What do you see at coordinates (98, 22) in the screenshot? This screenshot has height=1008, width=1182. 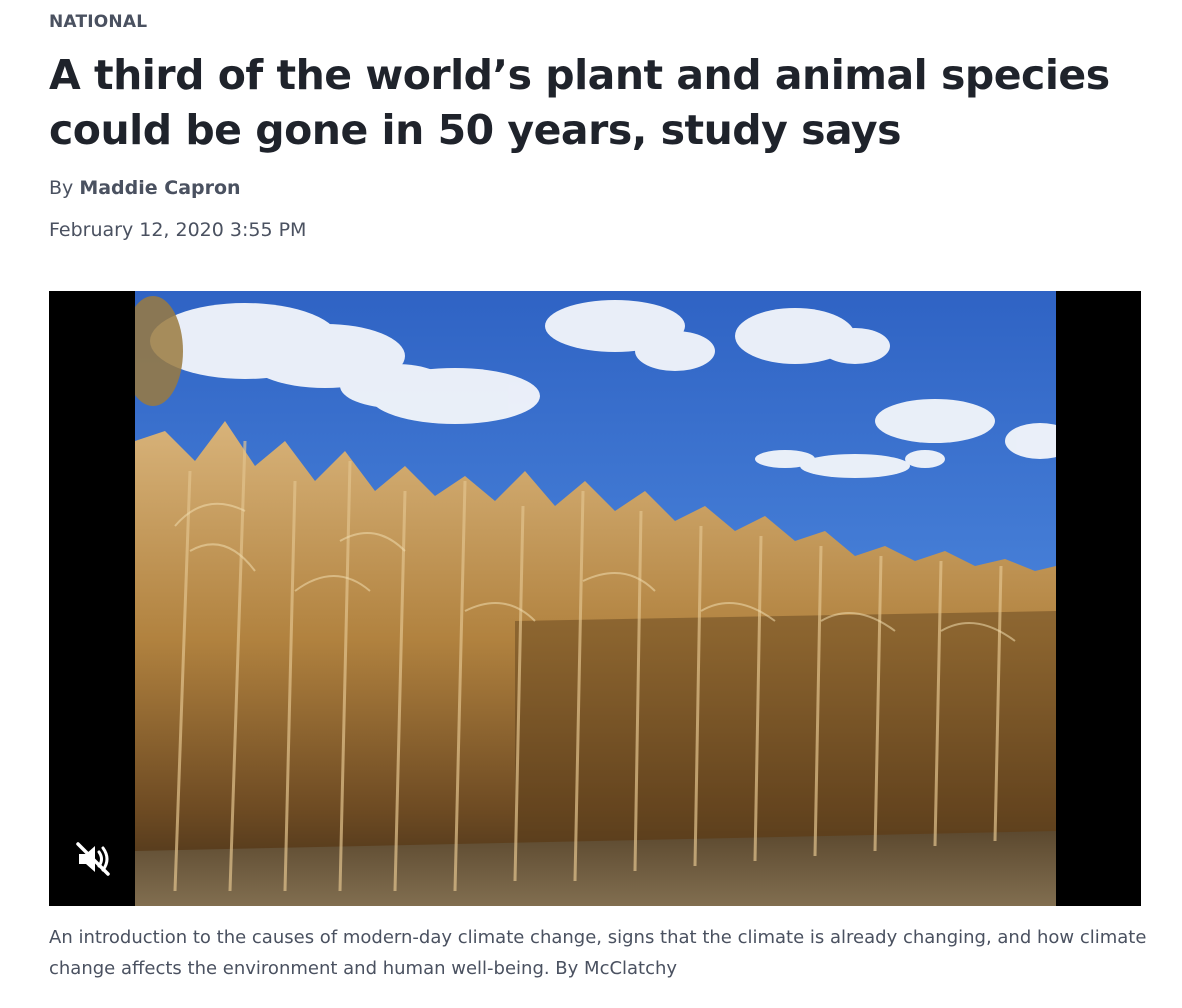 I see `section-label: NATIONAL` at bounding box center [98, 22].